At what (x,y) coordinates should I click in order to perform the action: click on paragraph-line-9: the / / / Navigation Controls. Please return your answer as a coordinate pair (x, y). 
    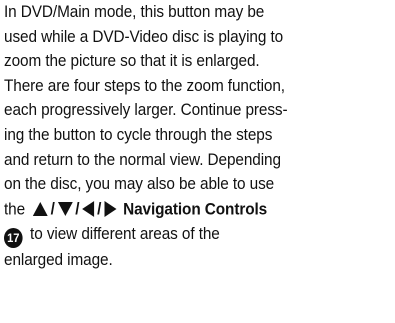
    Looking at the image, I should click on (196, 209).